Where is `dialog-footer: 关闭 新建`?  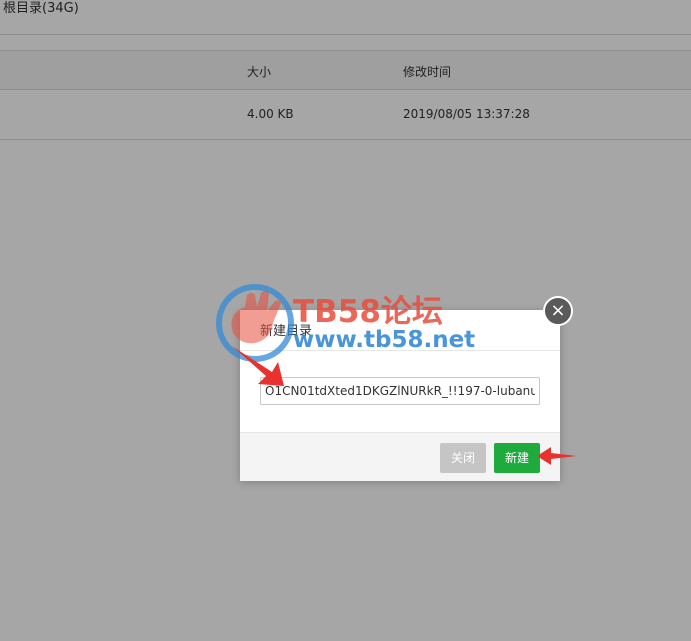
dialog-footer: 关闭 新建 is located at coordinates (400, 456).